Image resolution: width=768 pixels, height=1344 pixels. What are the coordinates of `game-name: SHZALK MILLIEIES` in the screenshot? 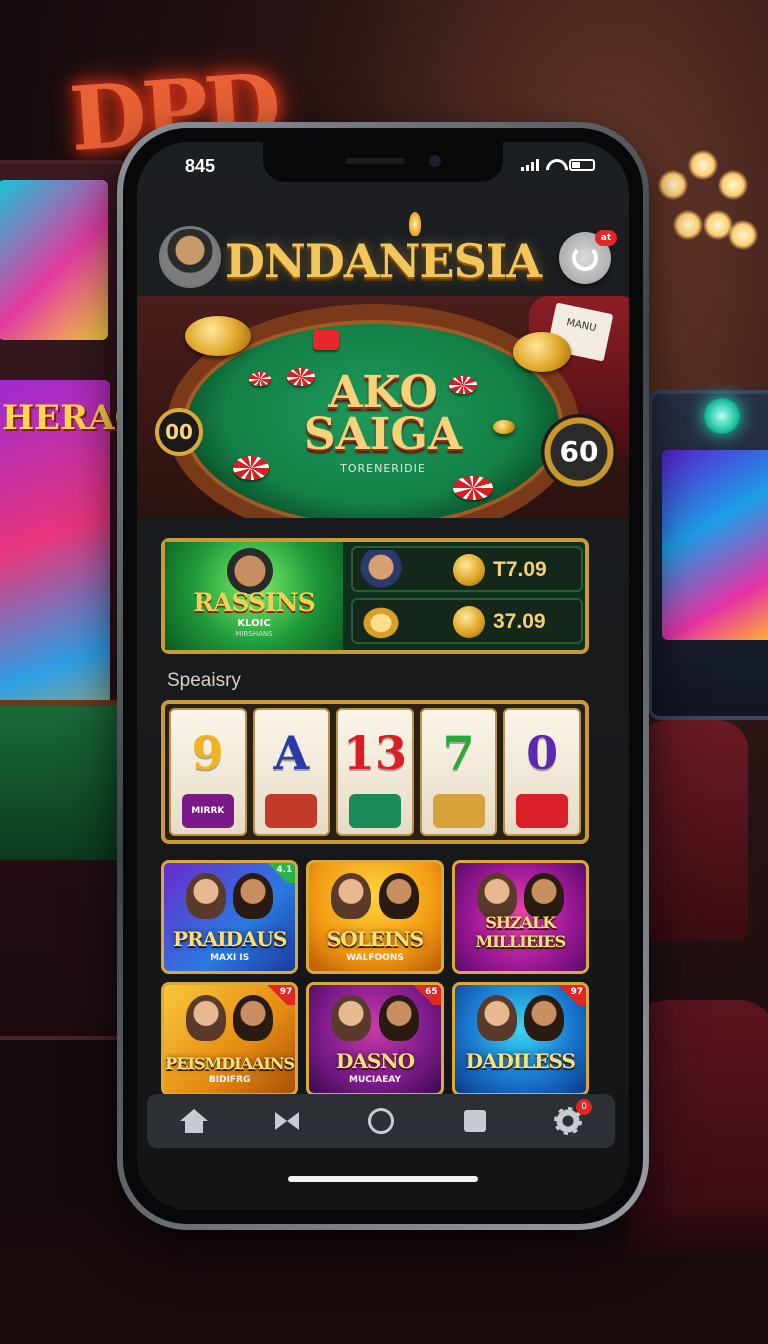 It's located at (521, 932).